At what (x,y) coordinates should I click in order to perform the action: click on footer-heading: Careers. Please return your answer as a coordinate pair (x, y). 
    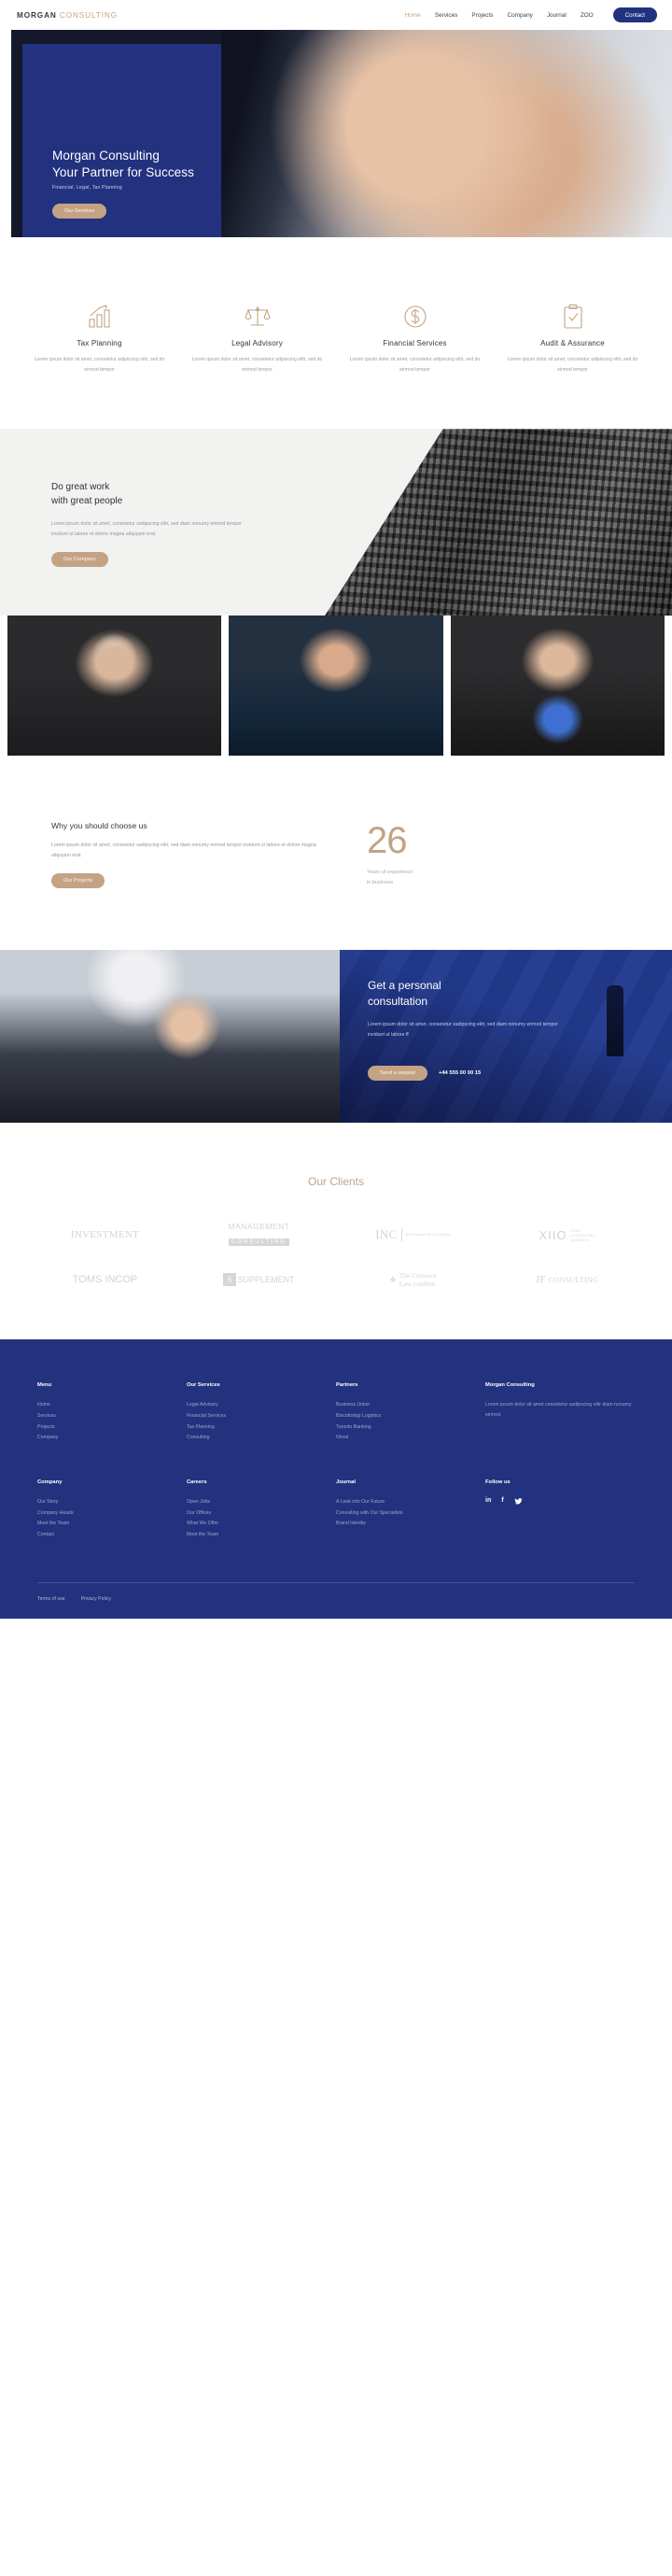
    Looking at the image, I should click on (197, 1482).